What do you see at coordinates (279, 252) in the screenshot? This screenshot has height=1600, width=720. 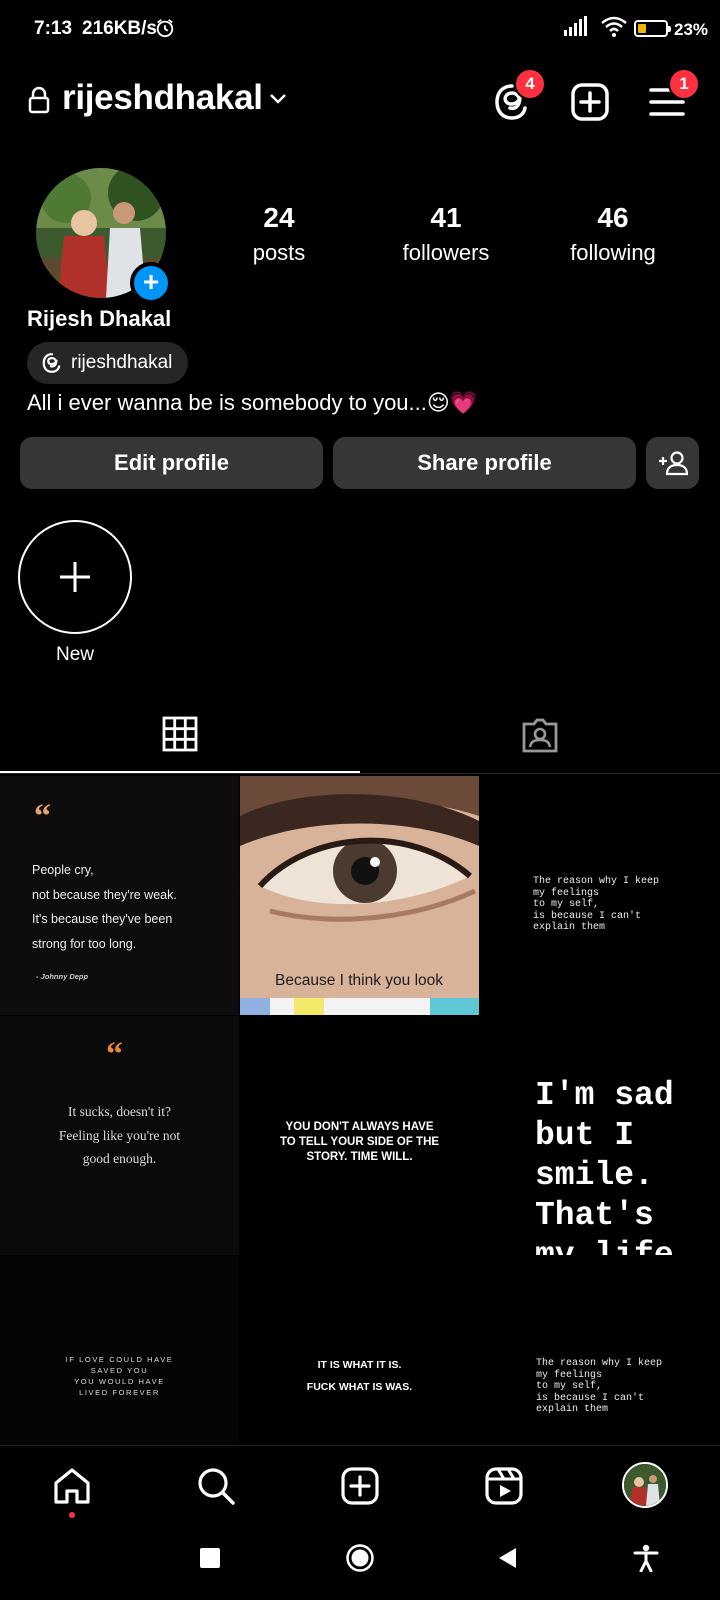 I see `stat-label: posts` at bounding box center [279, 252].